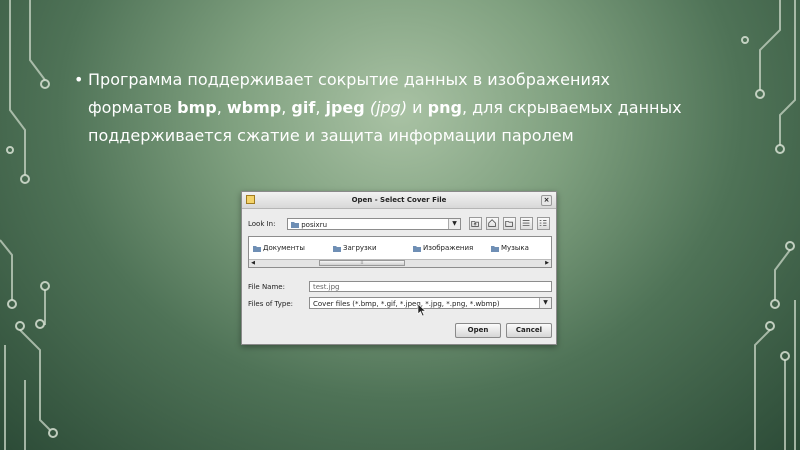  What do you see at coordinates (314, 225) in the screenshot?
I see `look-in-value: posixru` at bounding box center [314, 225].